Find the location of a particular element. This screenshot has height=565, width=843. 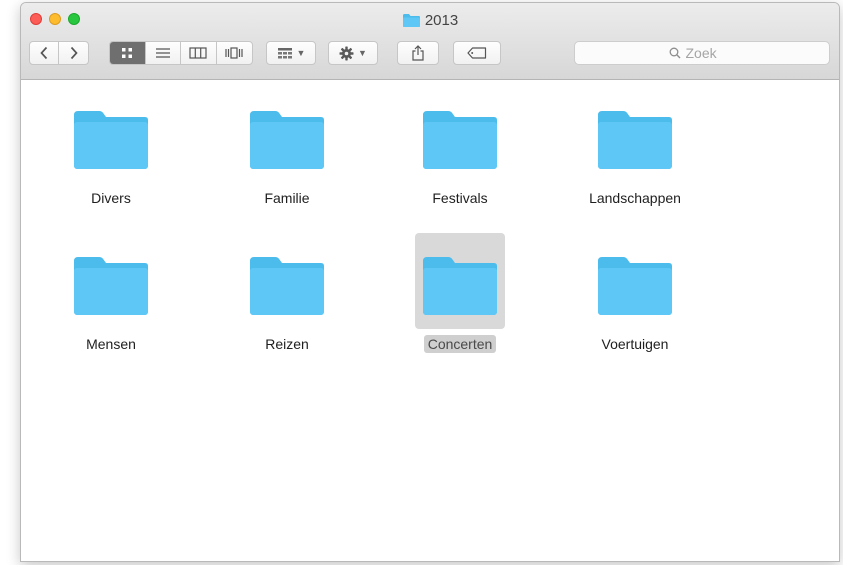

icon-view-button is located at coordinates (128, 53).